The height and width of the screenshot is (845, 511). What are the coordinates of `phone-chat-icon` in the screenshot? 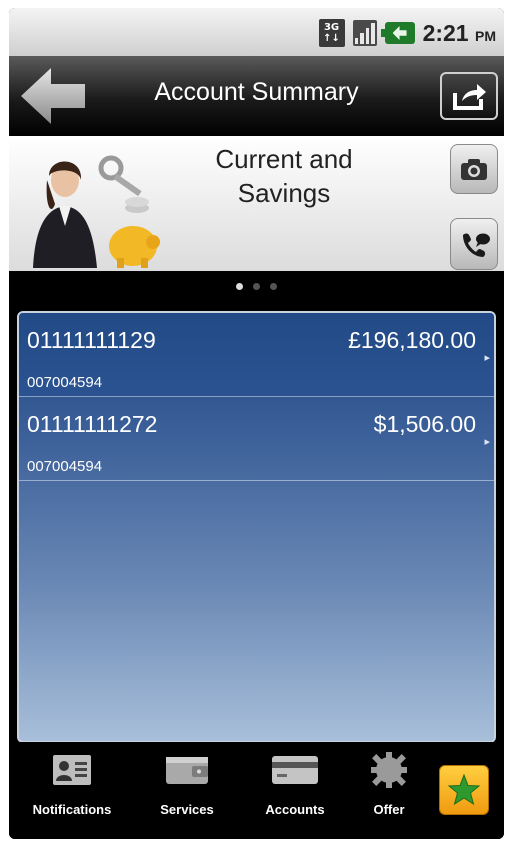 It's located at (476, 245).